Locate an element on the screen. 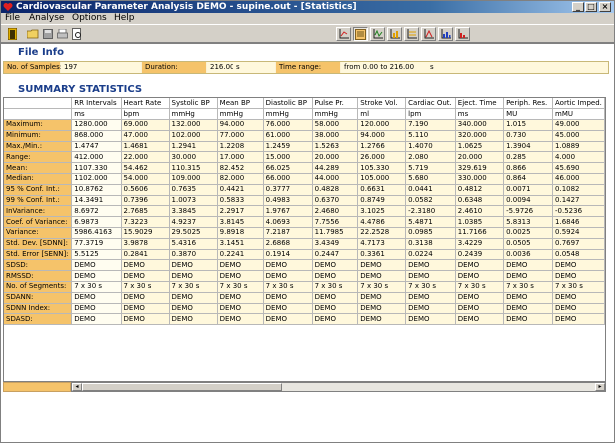 This screenshot has height=443, width=615. scroll-left-arrow-icon: ◂ is located at coordinates (77, 387).